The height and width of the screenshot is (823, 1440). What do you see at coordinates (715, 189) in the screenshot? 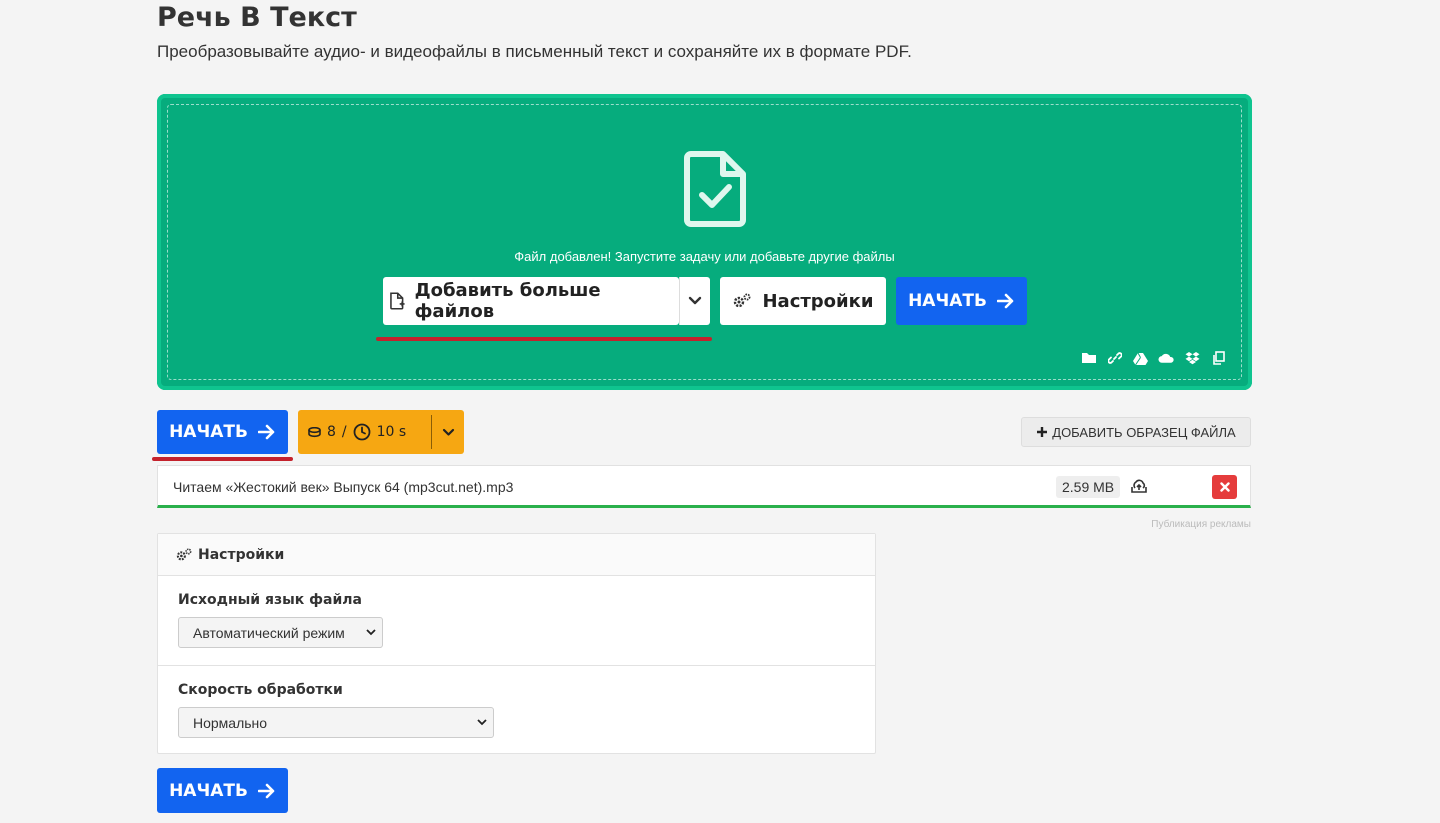
I see `file-check-icon` at bounding box center [715, 189].